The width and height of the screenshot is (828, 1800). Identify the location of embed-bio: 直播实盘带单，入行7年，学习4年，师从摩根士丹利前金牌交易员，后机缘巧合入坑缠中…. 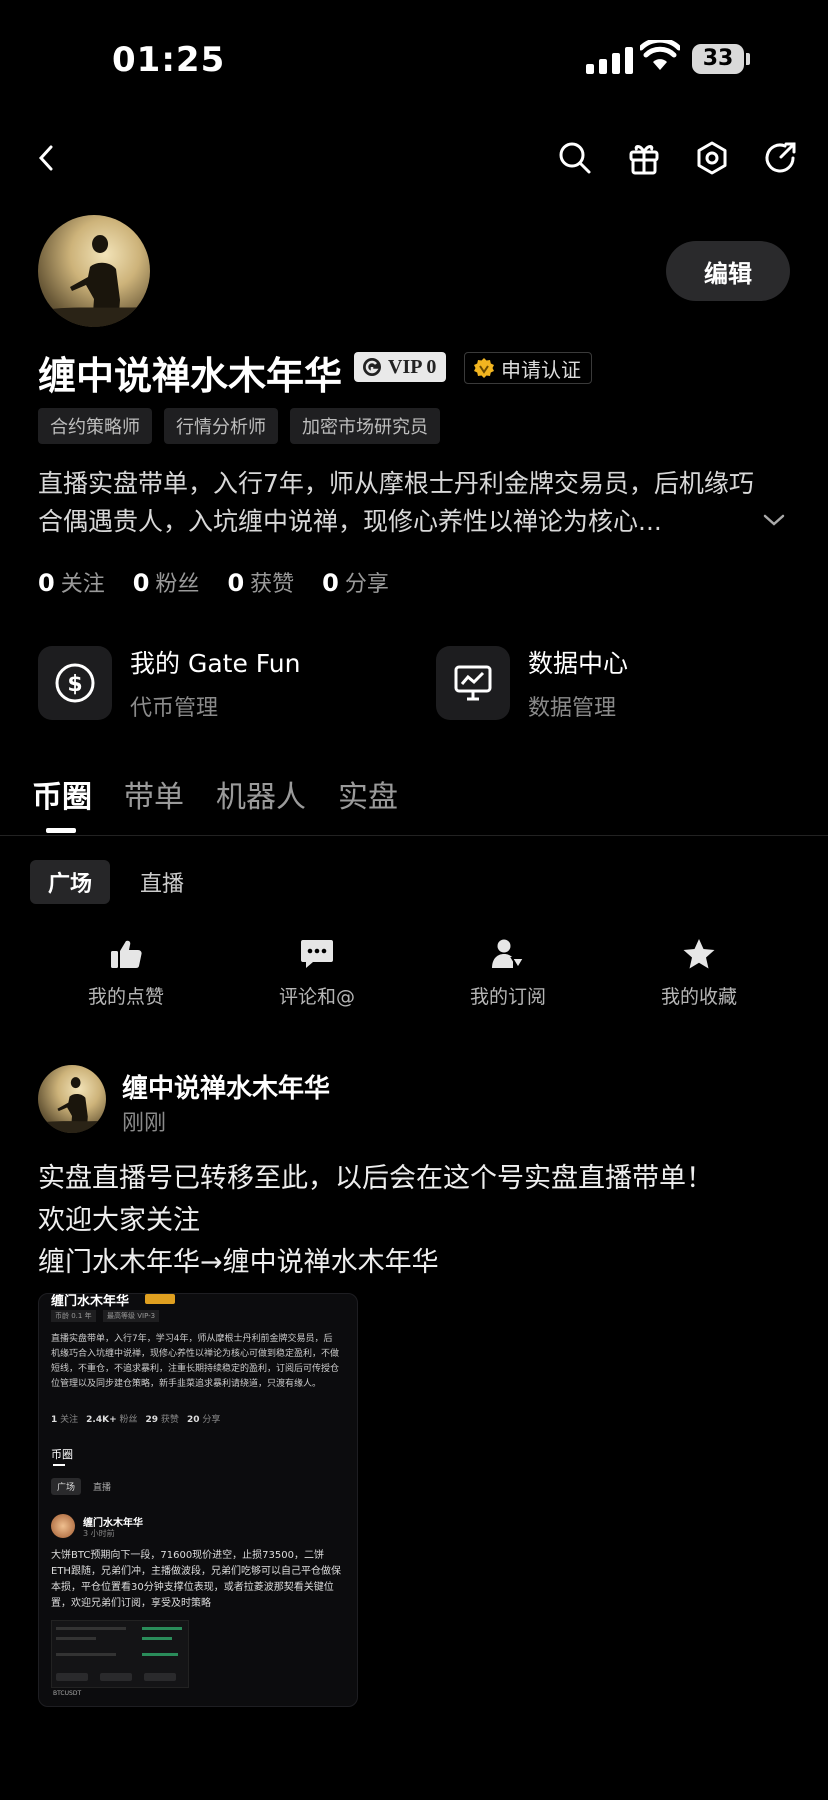
(195, 1361).